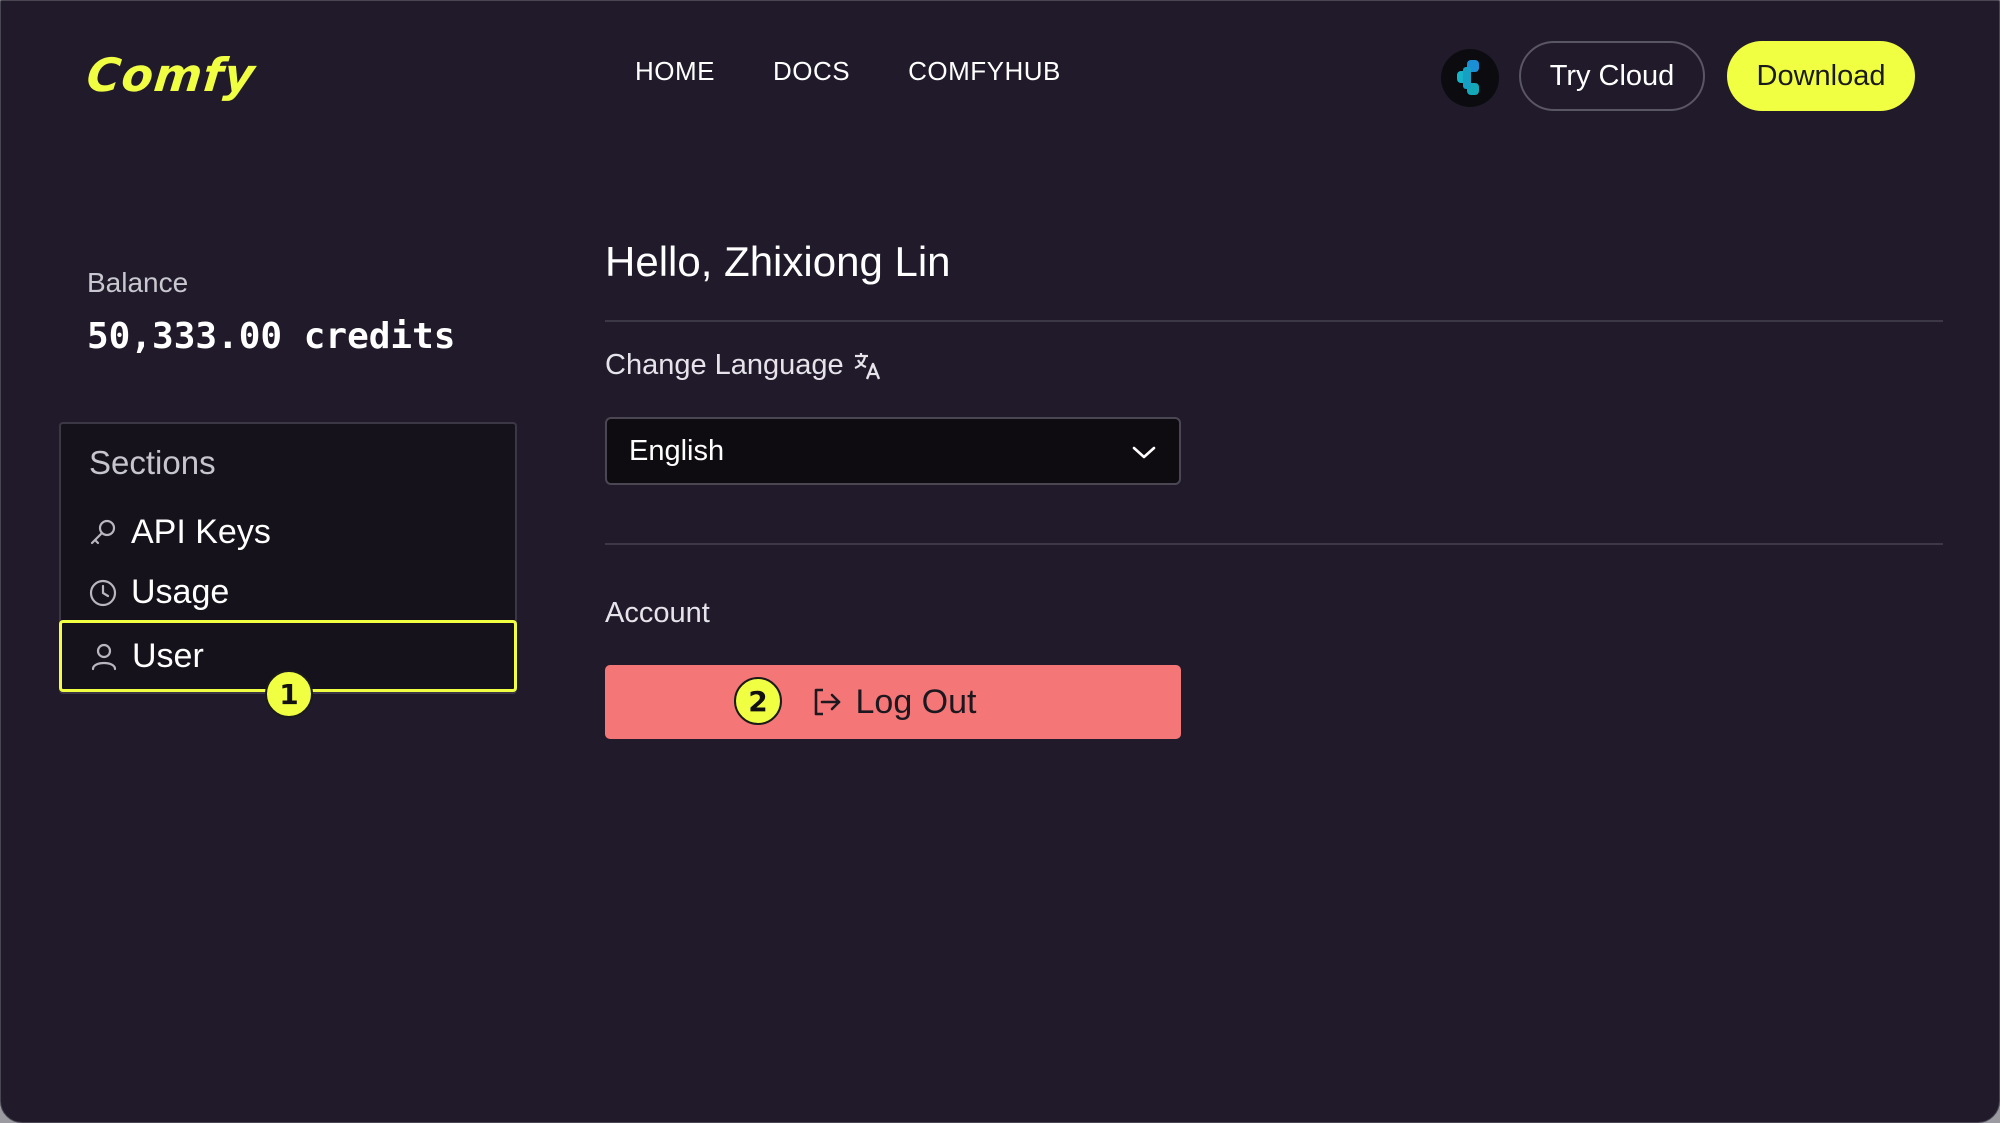 The height and width of the screenshot is (1123, 2000). What do you see at coordinates (168, 655) in the screenshot?
I see `sidebar-item-label: User` at bounding box center [168, 655].